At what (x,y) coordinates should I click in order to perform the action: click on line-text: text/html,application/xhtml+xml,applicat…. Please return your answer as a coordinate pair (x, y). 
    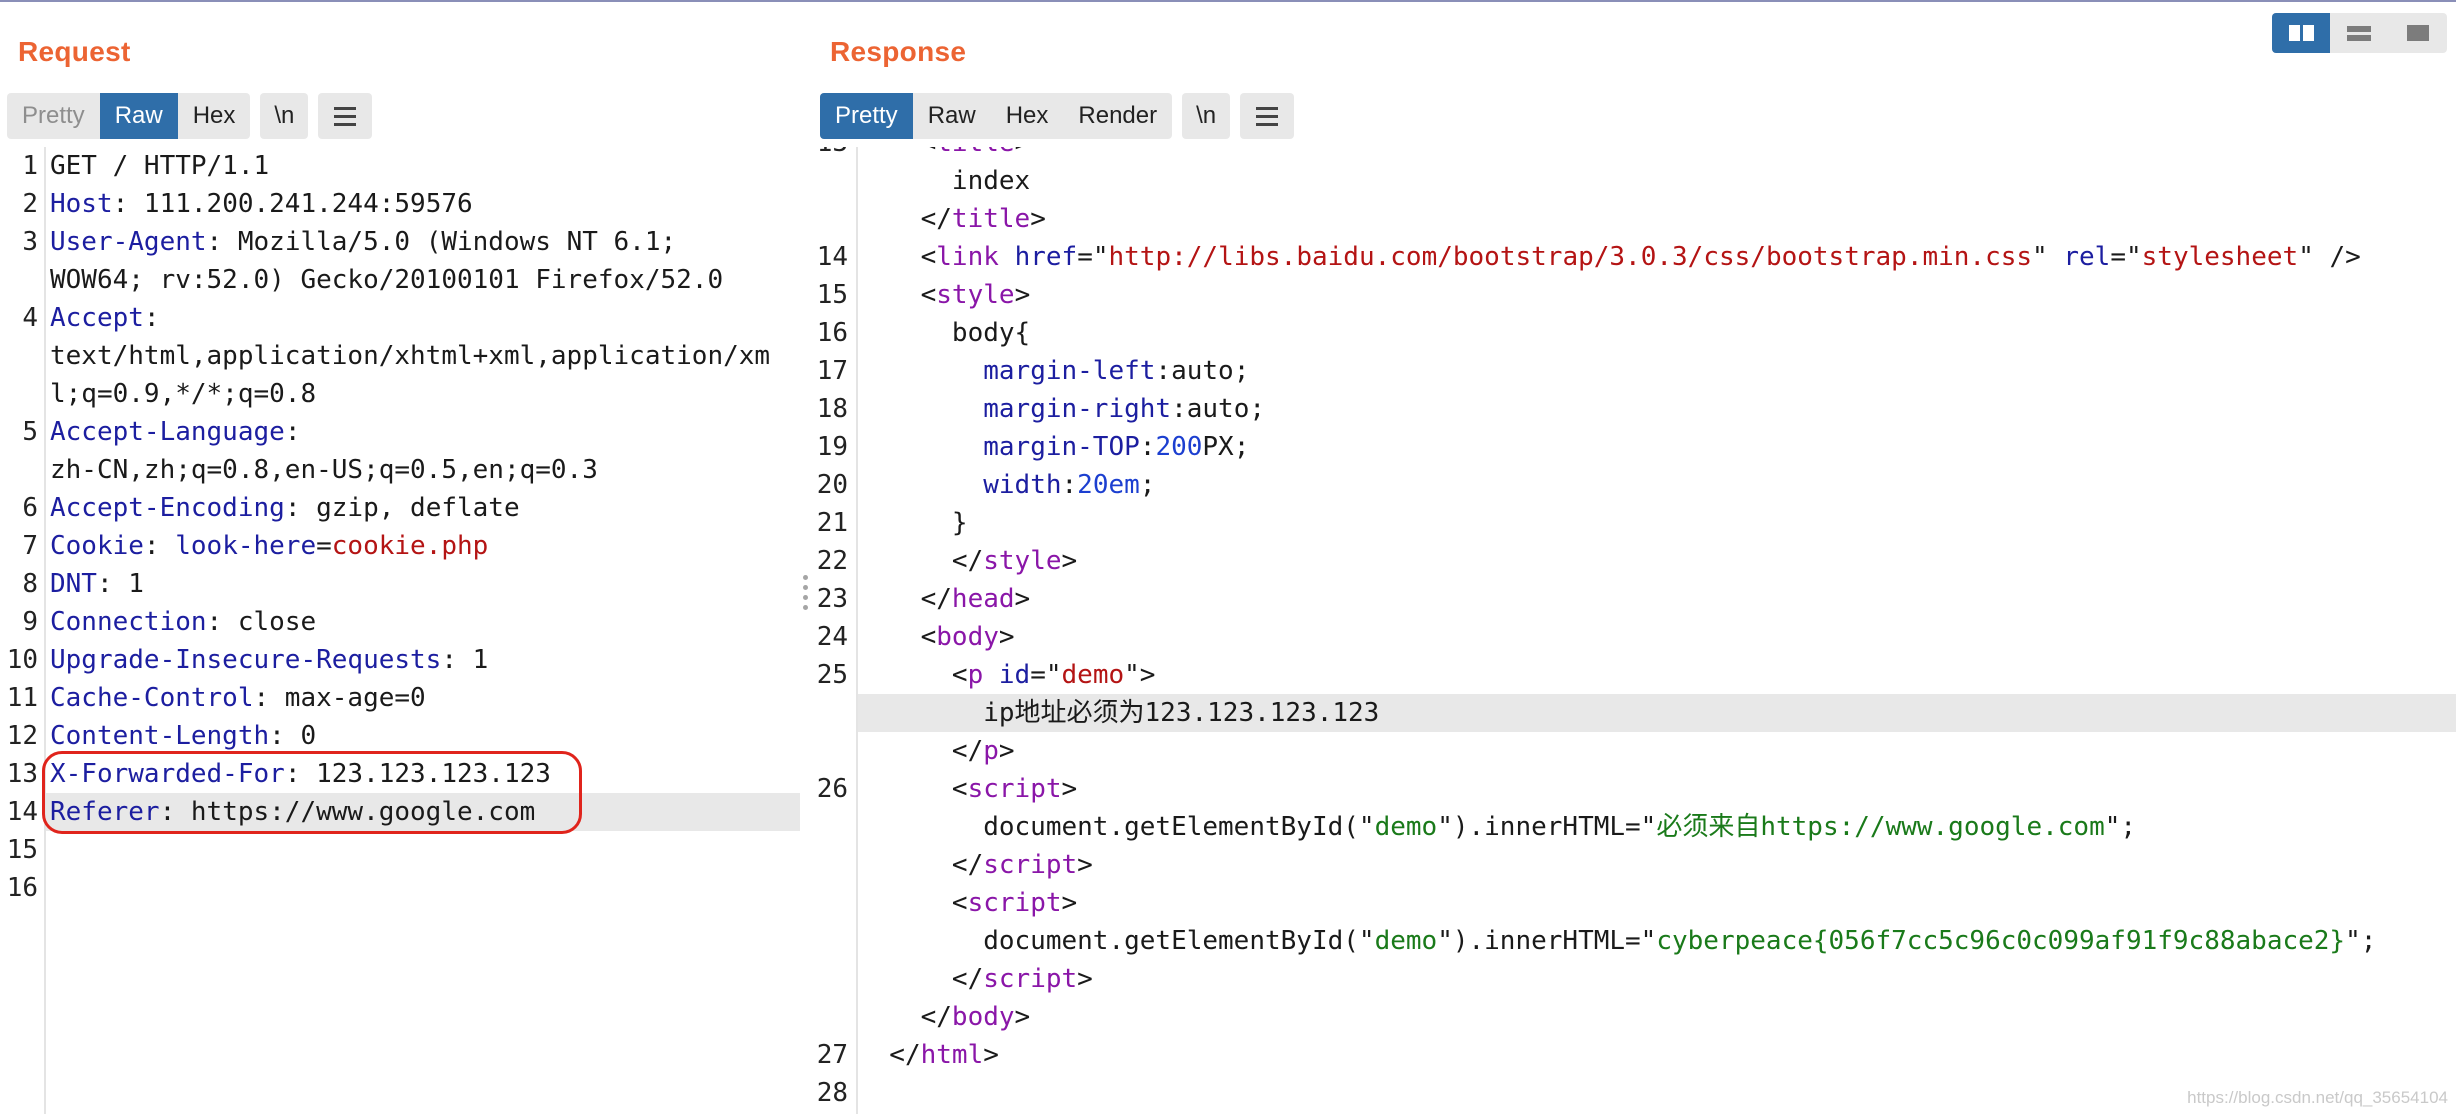
    Looking at the image, I should click on (410, 356).